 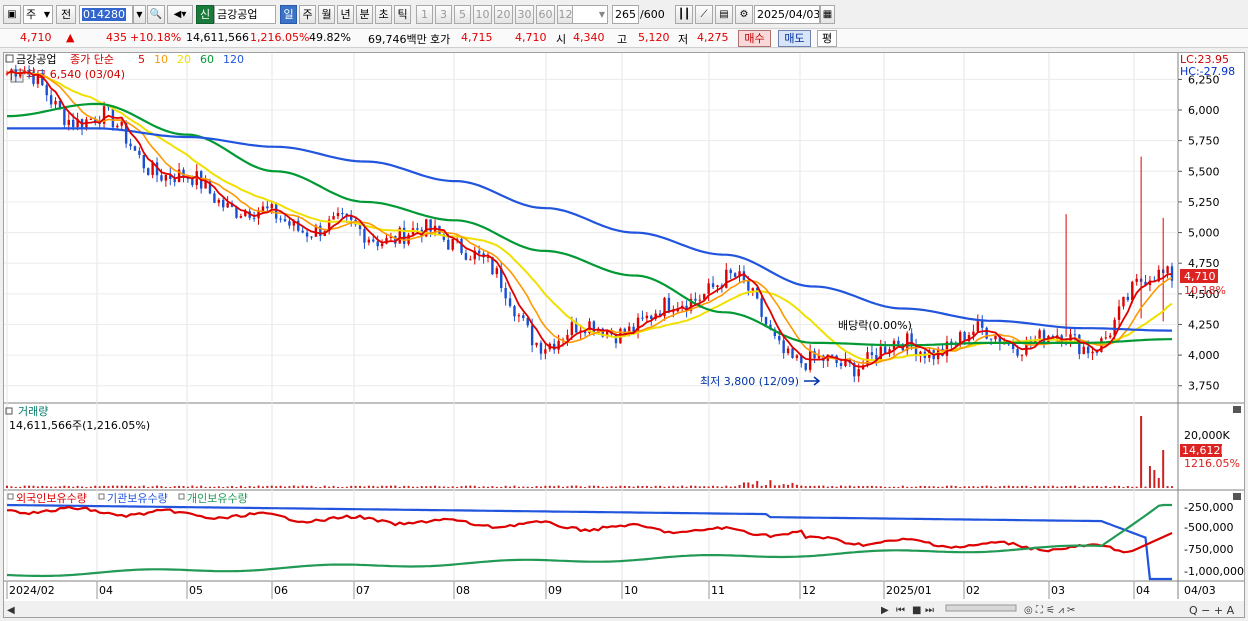 What do you see at coordinates (794, 38) in the screenshot?
I see `sell-button: 매도` at bounding box center [794, 38].